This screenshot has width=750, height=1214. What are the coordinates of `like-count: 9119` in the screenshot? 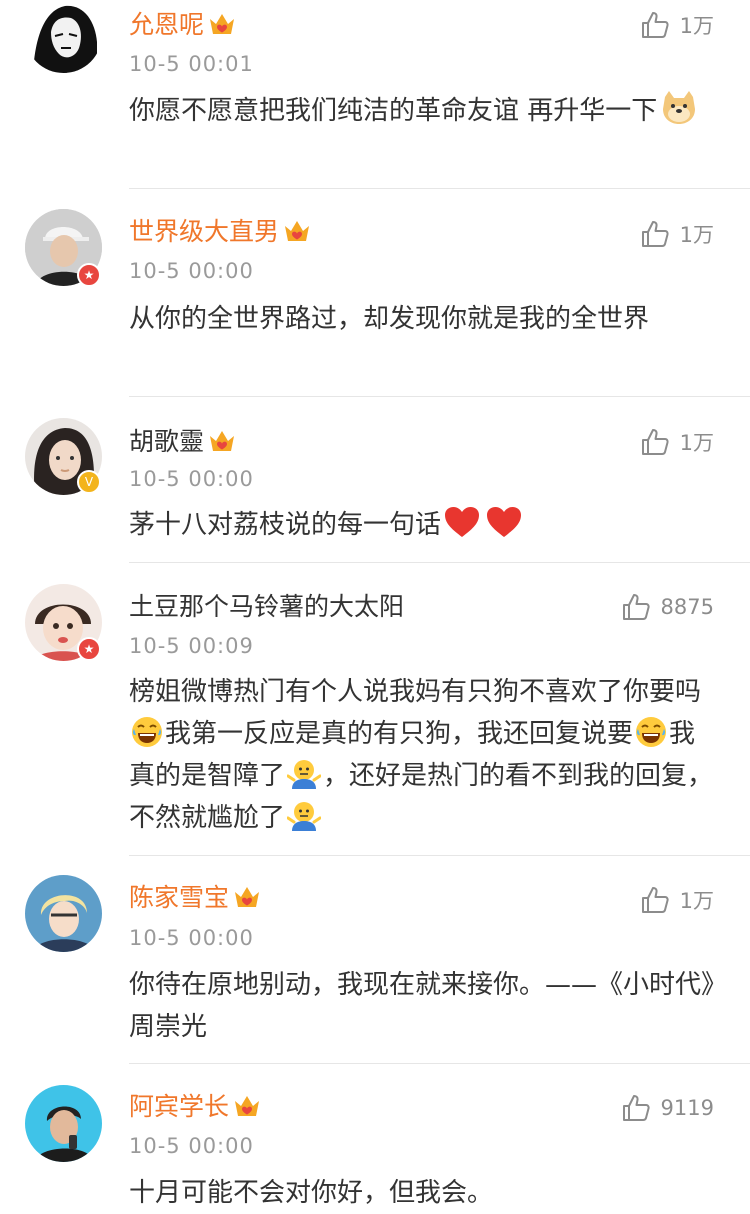 It's located at (687, 1108).